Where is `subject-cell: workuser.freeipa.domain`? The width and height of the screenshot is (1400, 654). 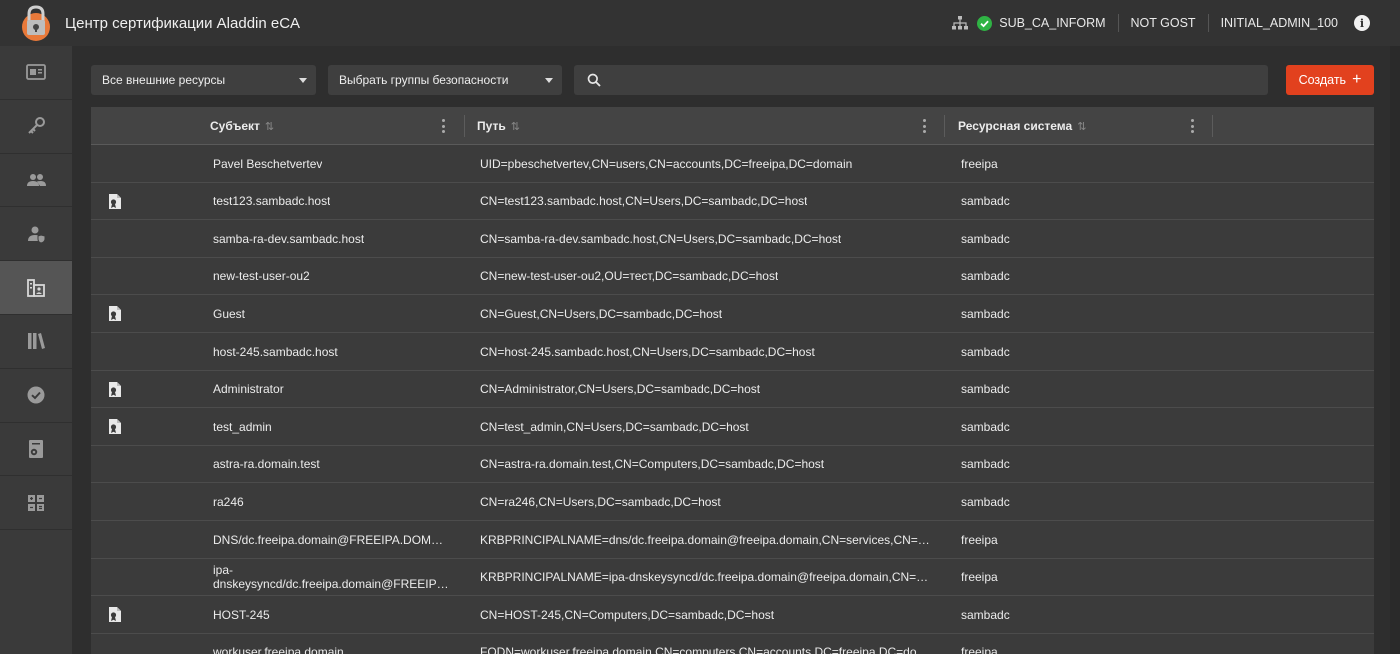
subject-cell: workuser.freeipa.domain is located at coordinates (330, 644).